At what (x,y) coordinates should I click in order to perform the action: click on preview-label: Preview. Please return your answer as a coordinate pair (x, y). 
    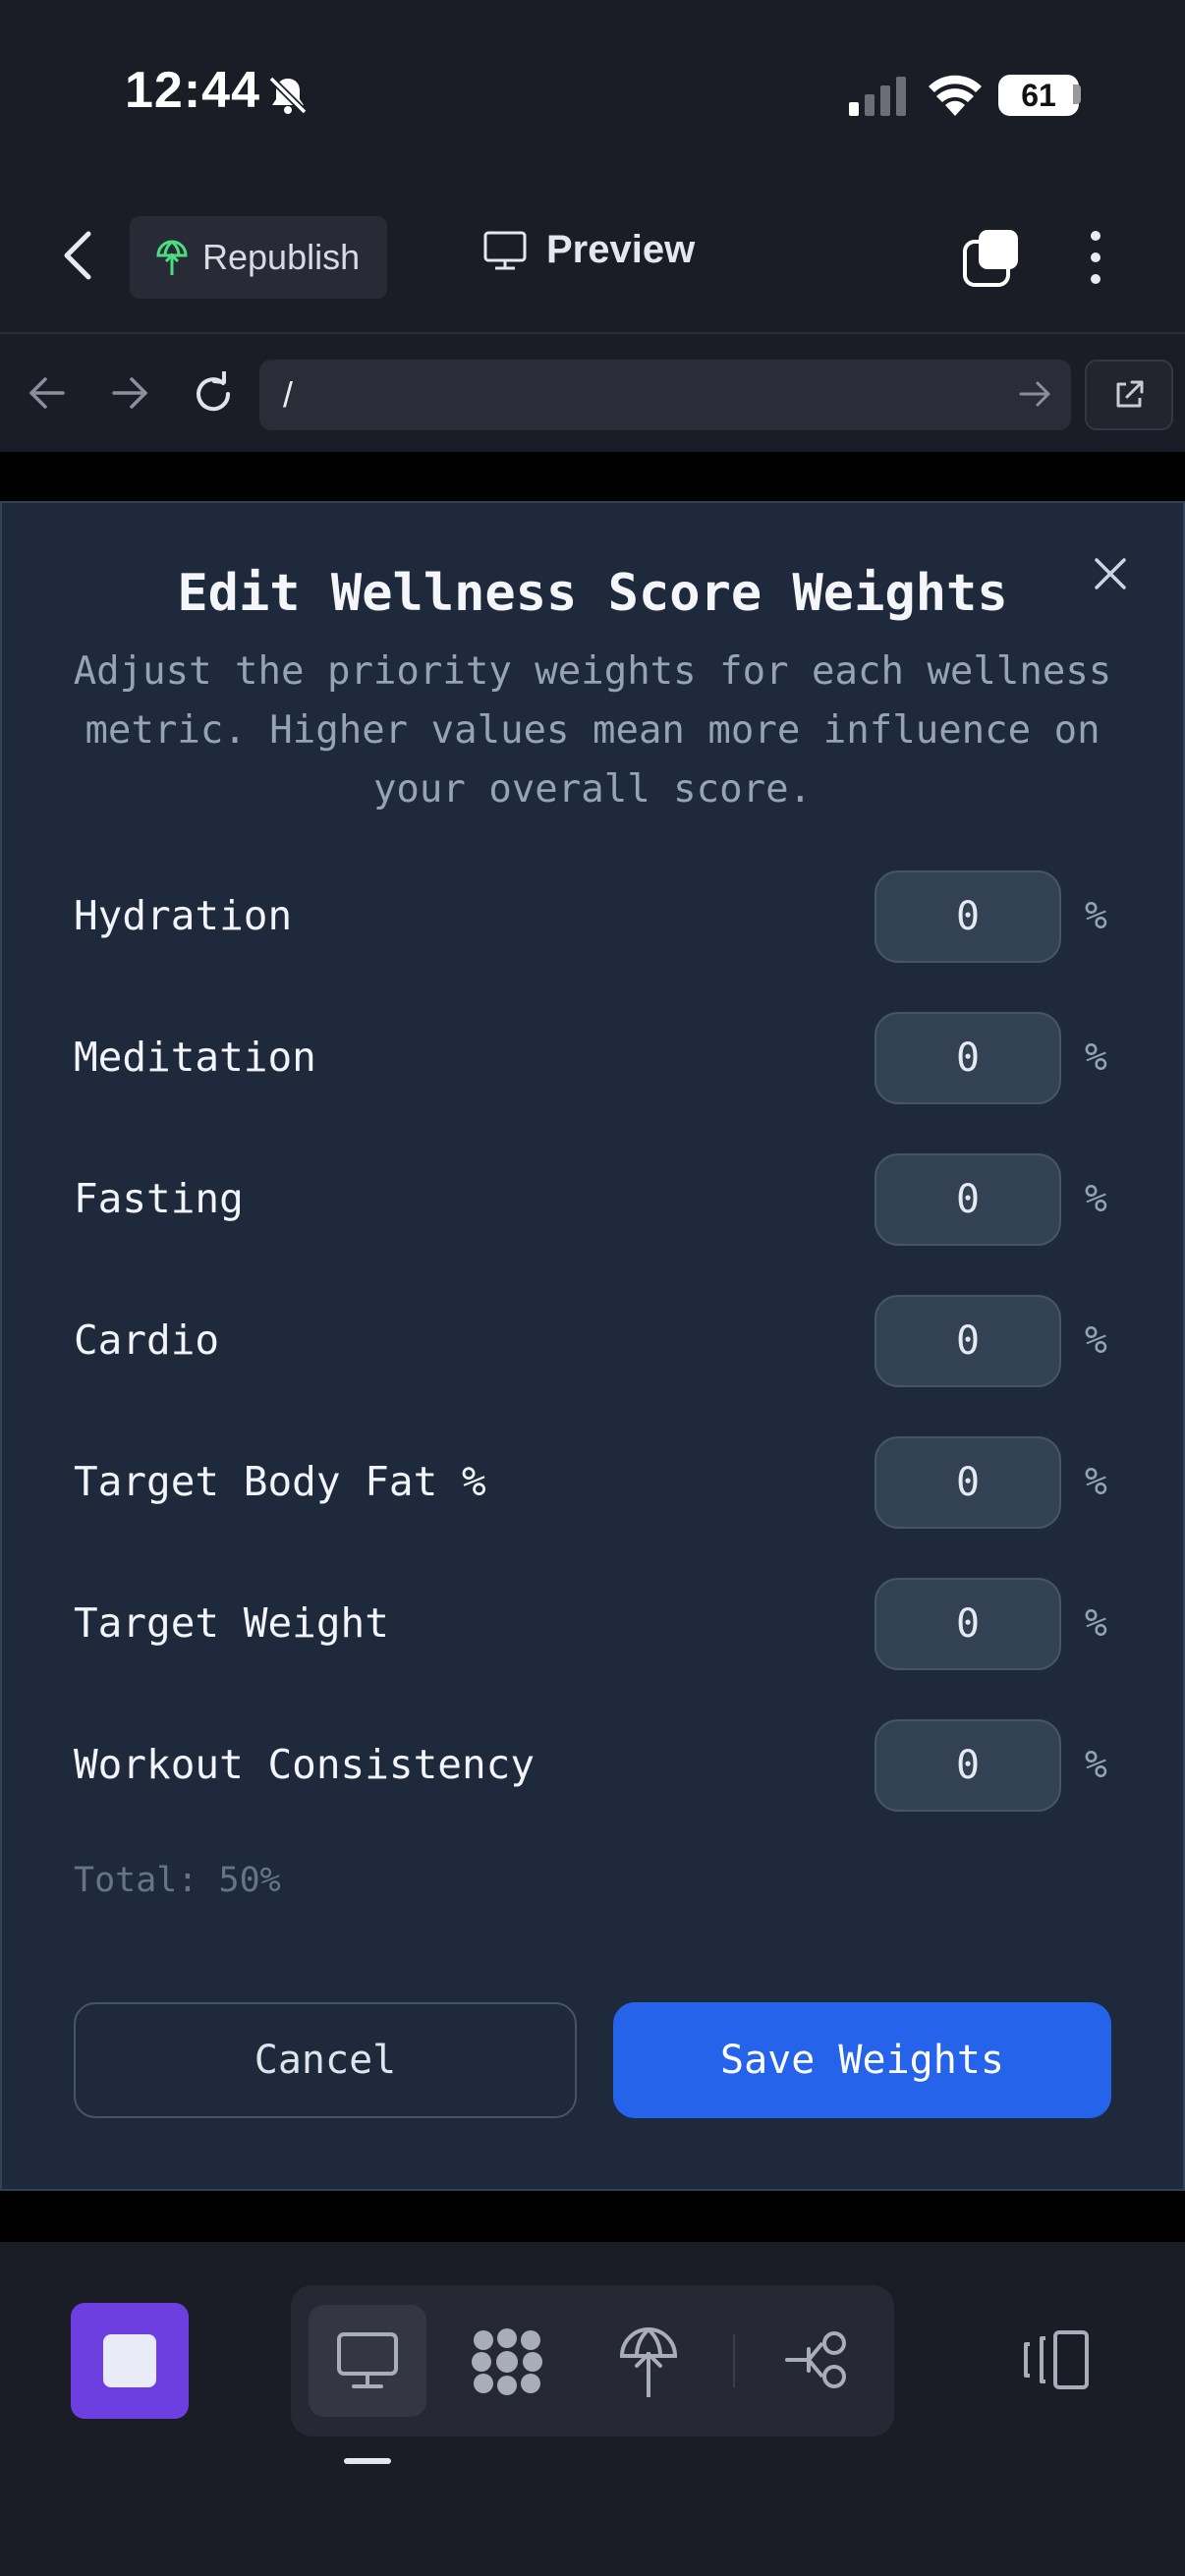
    Looking at the image, I should click on (621, 249).